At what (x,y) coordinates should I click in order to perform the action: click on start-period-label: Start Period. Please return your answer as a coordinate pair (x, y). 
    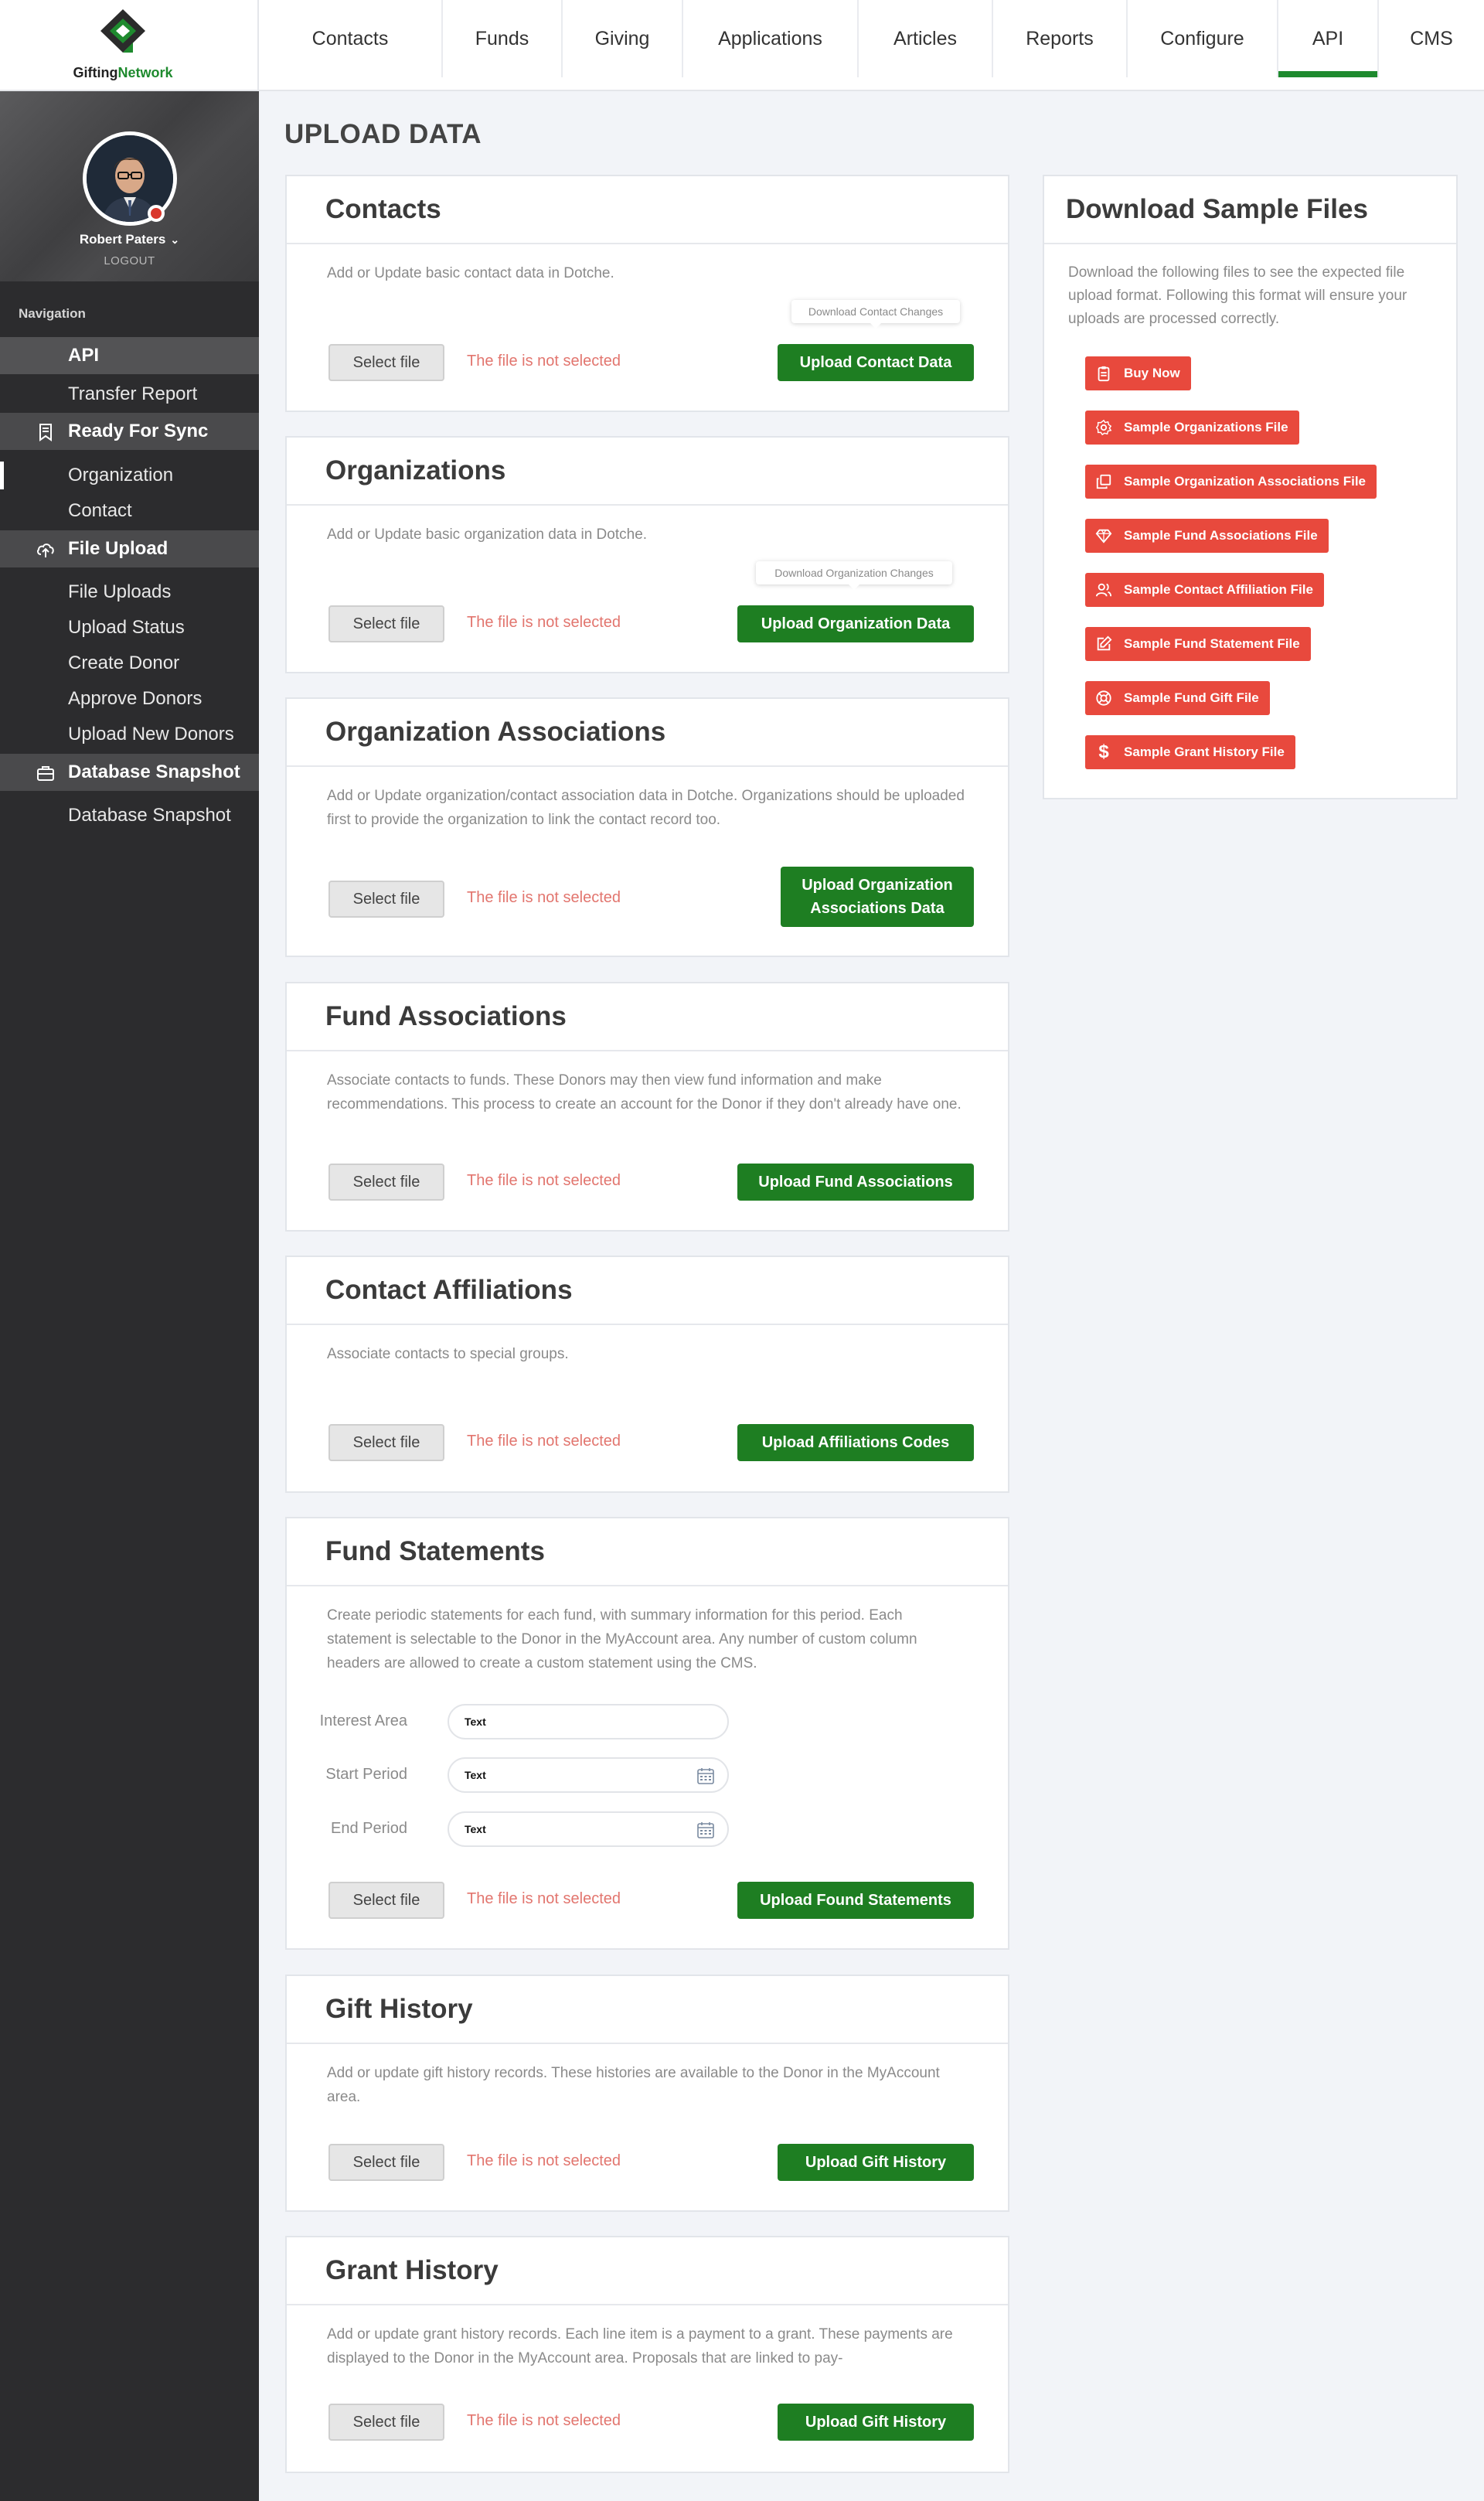
    Looking at the image, I should click on (366, 1774).